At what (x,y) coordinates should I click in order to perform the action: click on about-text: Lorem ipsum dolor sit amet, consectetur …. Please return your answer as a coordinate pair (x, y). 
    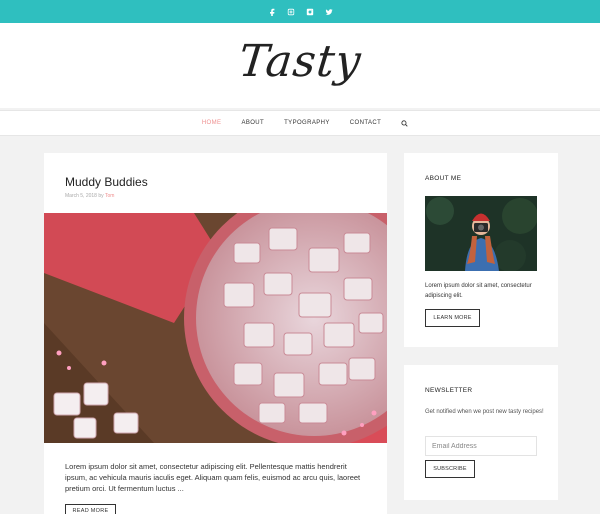
    Looking at the image, I should click on (478, 291).